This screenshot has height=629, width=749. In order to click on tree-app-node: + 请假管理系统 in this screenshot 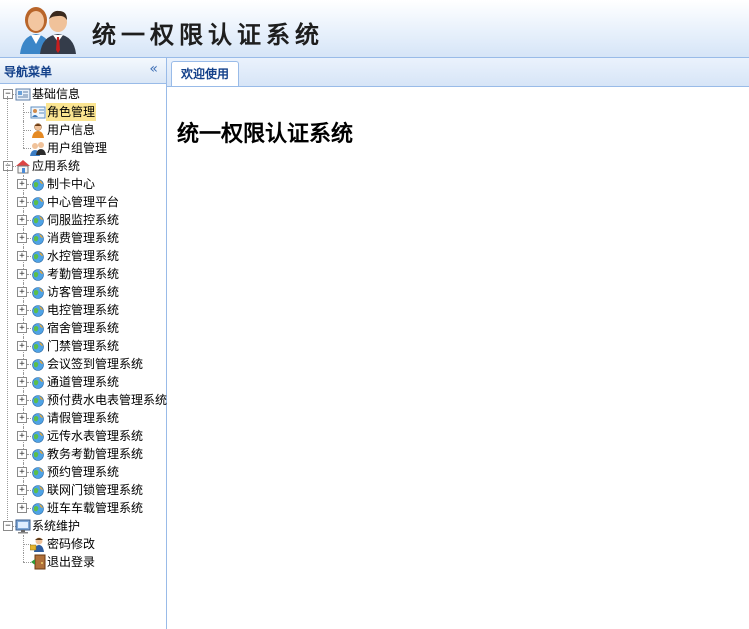, I will do `click(83, 418)`.